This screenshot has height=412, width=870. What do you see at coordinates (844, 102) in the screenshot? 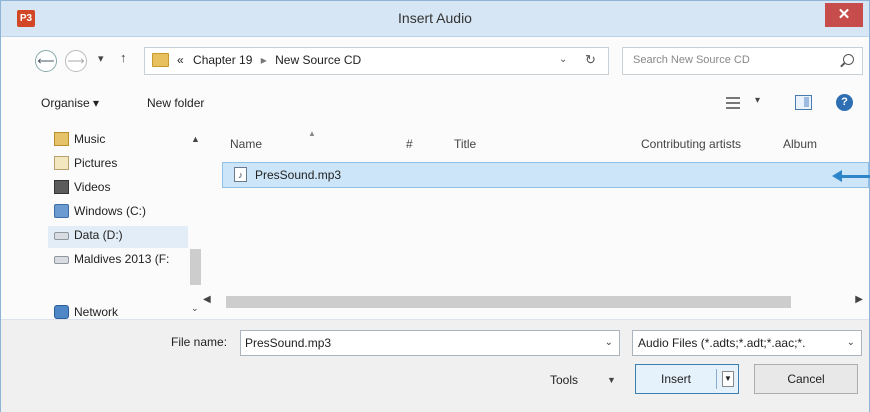
I see `help-icon: ?` at bounding box center [844, 102].